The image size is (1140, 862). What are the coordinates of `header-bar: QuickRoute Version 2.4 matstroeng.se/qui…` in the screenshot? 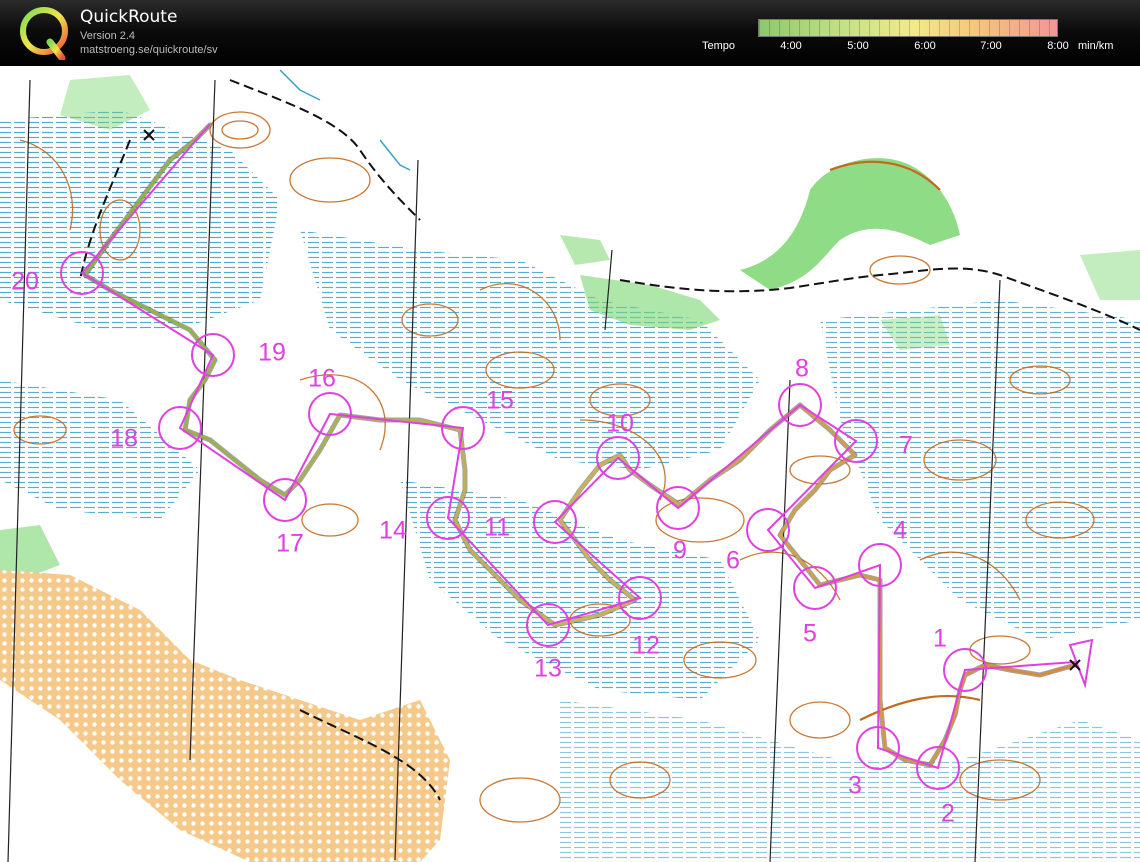 It's located at (570, 33).